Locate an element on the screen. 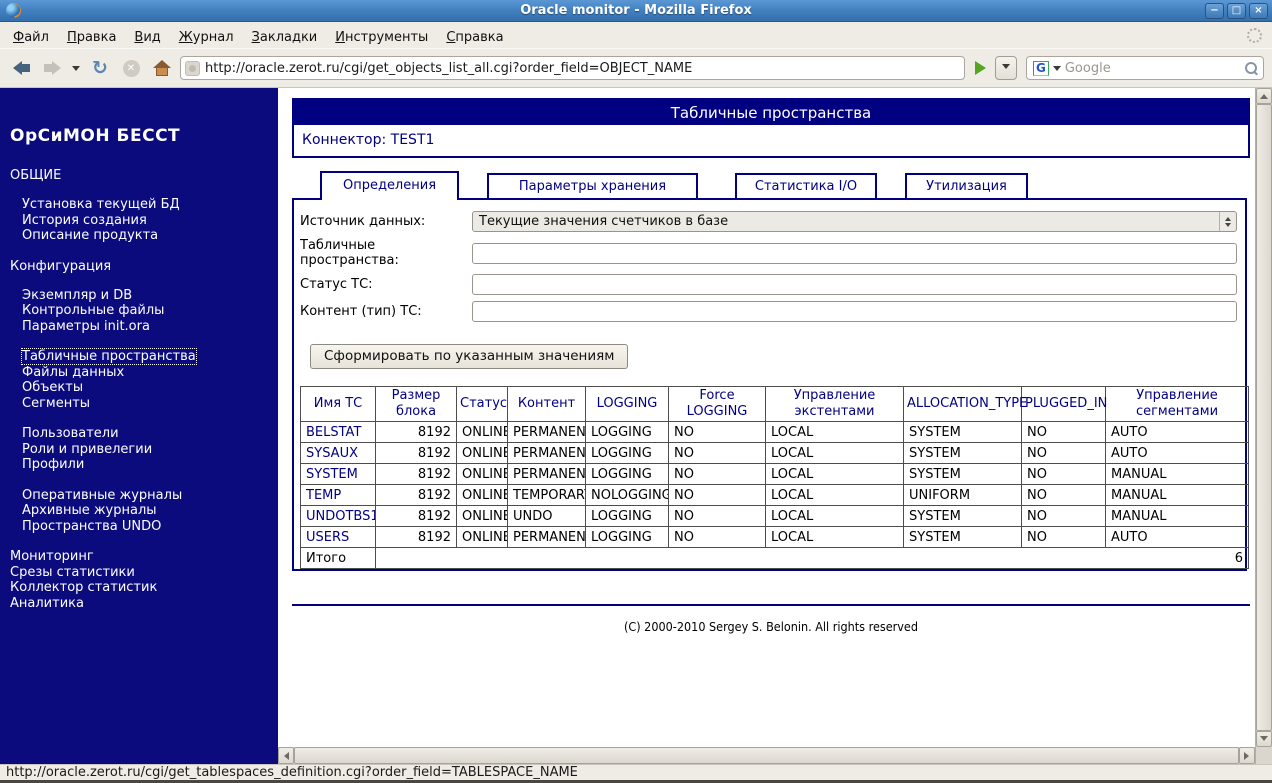  menu-item-1: Файл is located at coordinates (31, 37).